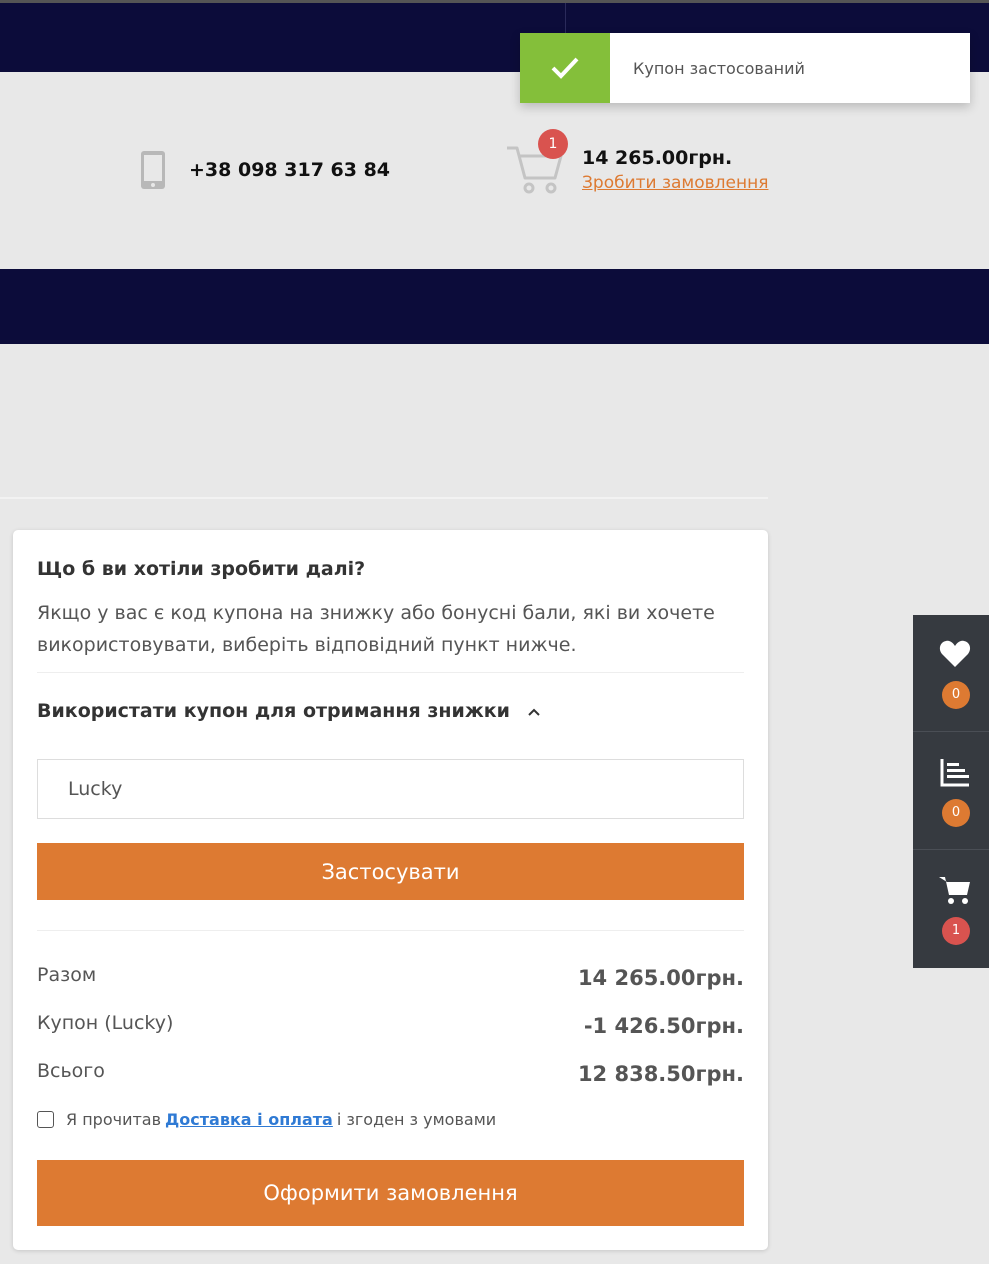 The image size is (989, 1264). What do you see at coordinates (390, 979) in the screenshot?
I see `totals-row: Разом 14 265.00грн.` at bounding box center [390, 979].